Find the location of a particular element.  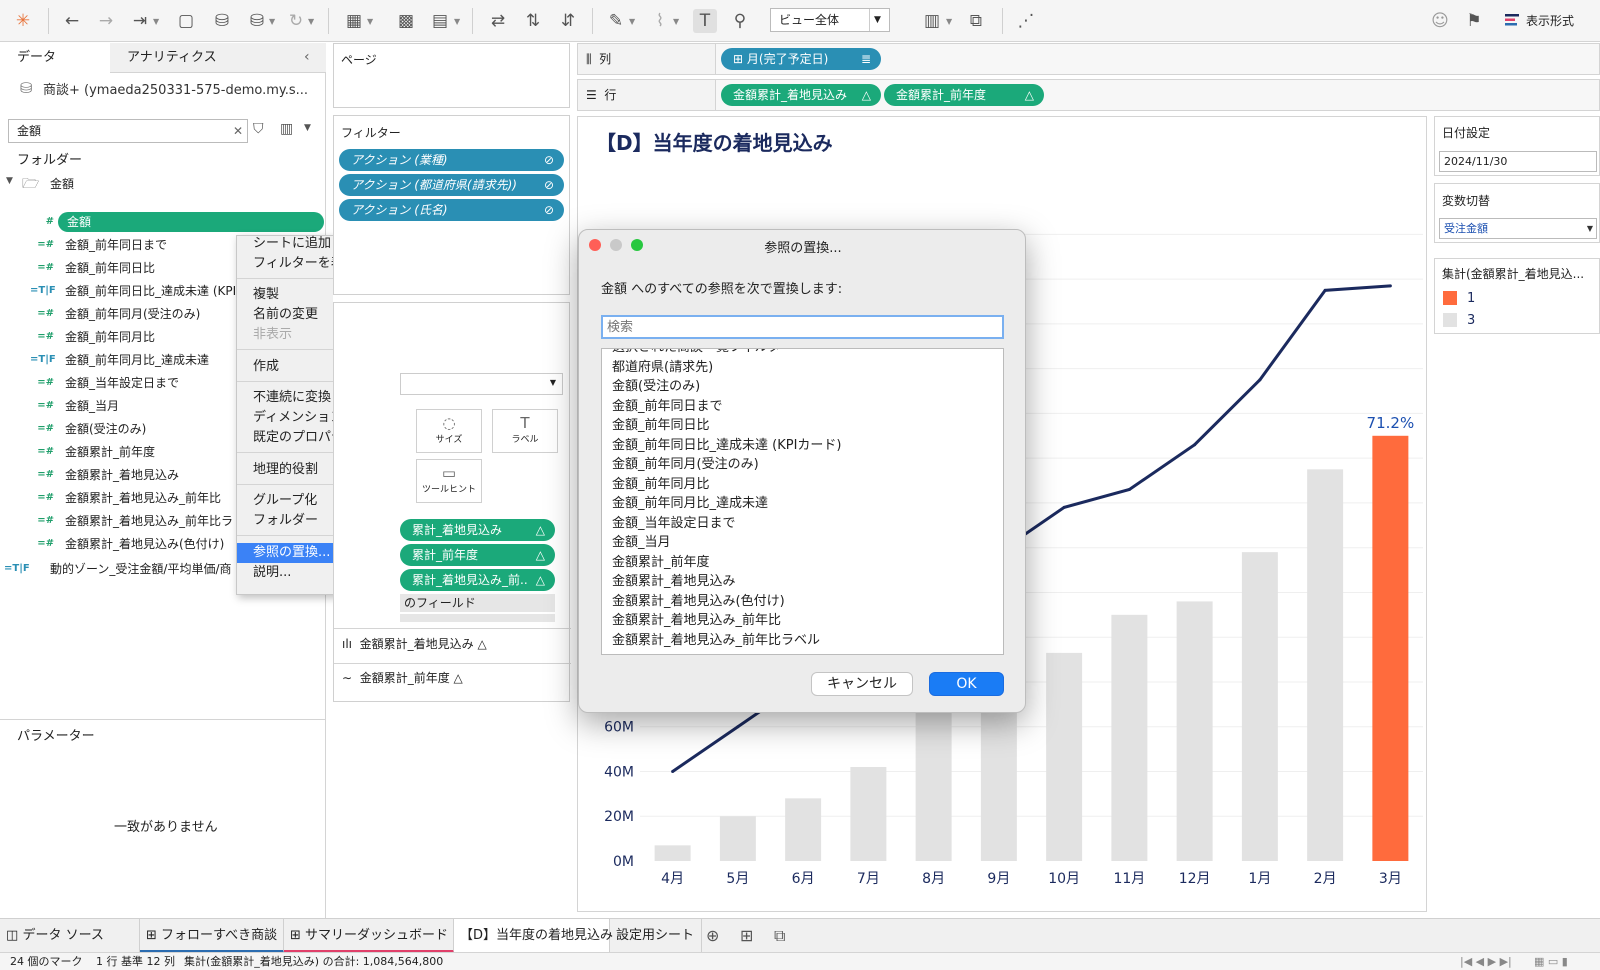

filter-pill: アクション (氏名) ⊘ is located at coordinates (451, 210).